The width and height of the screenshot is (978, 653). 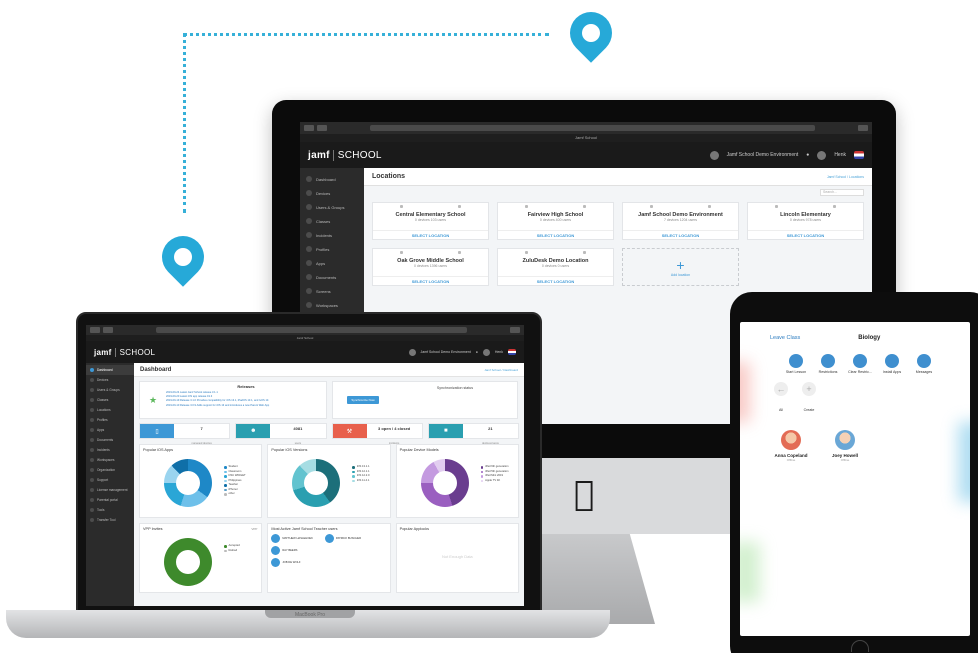 I want to click on stat-card: ☻ 4081users, so click(x=281, y=434).